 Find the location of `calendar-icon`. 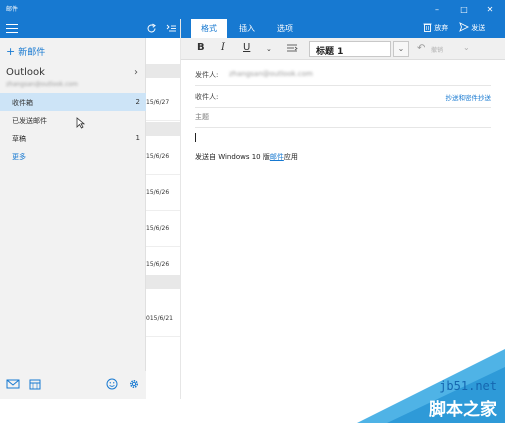

calendar-icon is located at coordinates (35, 384).